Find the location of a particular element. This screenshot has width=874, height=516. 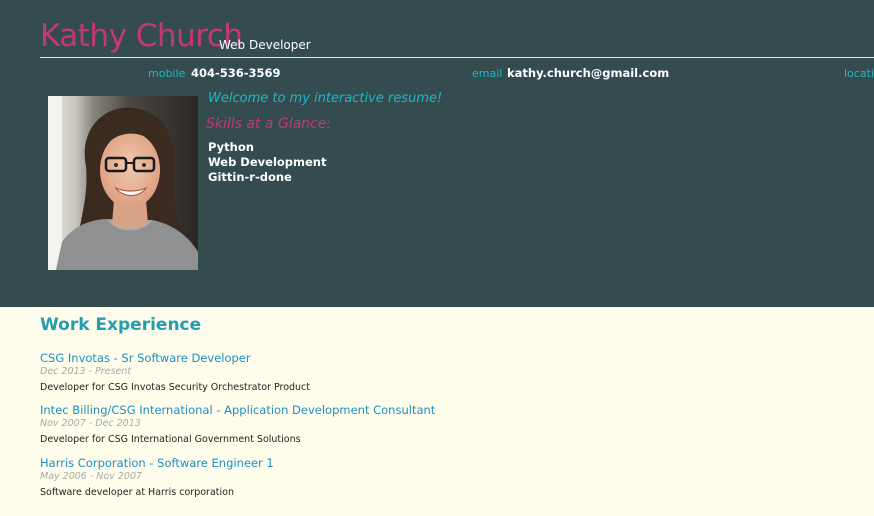

skill-item: Gittin-r-done is located at coordinates (250, 177).